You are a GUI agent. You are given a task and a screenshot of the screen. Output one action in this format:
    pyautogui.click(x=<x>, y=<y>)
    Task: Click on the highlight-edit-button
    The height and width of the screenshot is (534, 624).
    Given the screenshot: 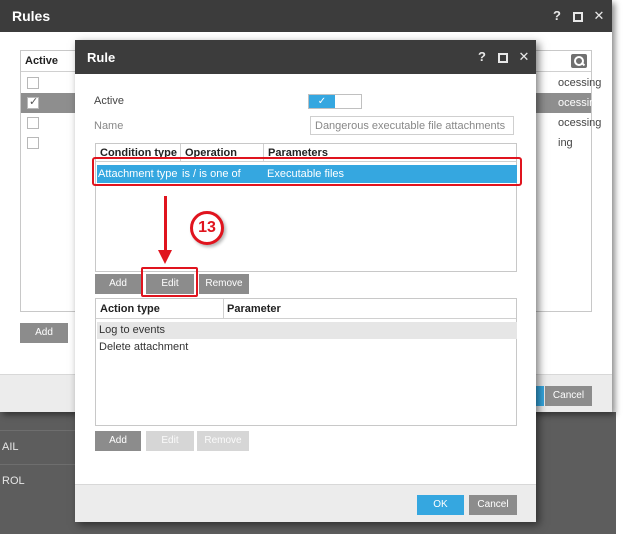 What is the action you would take?
    pyautogui.click(x=169, y=282)
    